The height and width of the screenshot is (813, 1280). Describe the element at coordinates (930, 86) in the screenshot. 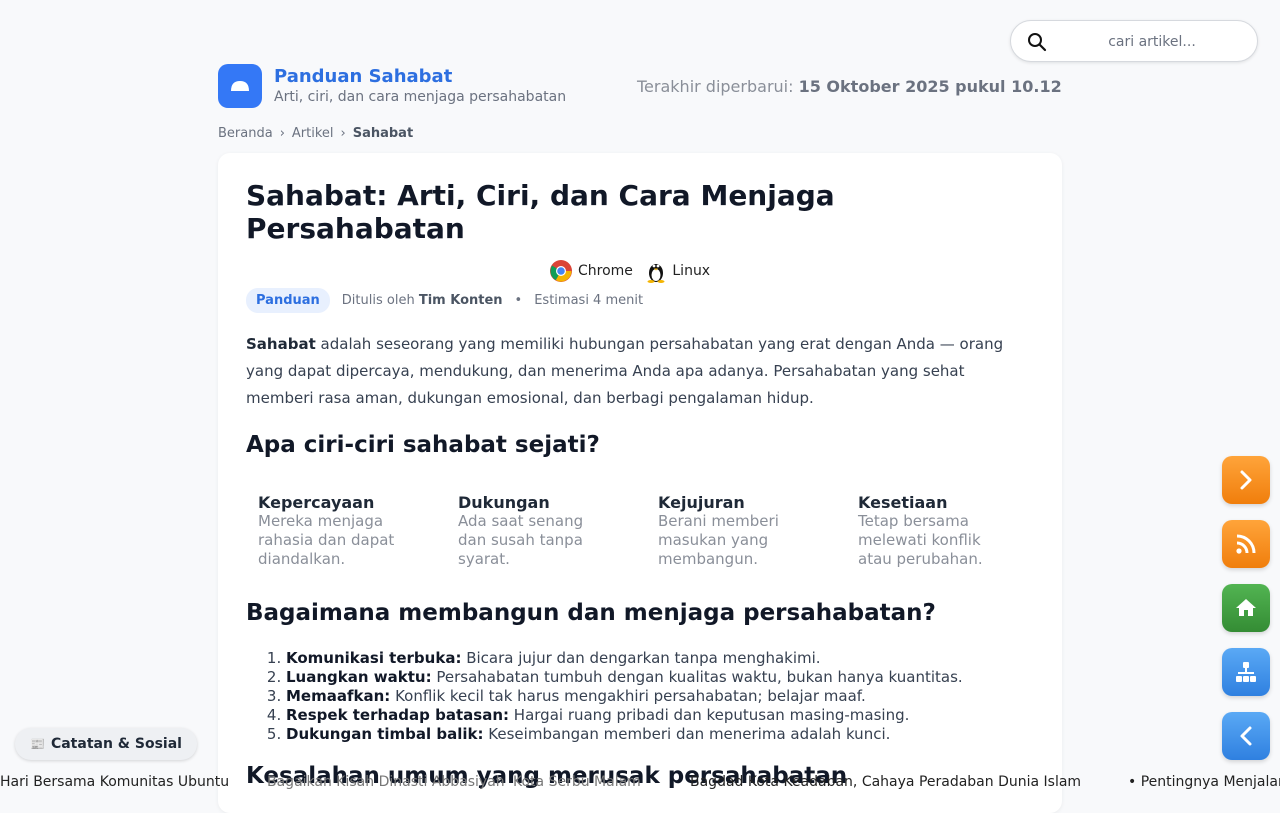

I see `updated-value: 15 Oktober 2025 pukul 10.12` at that location.